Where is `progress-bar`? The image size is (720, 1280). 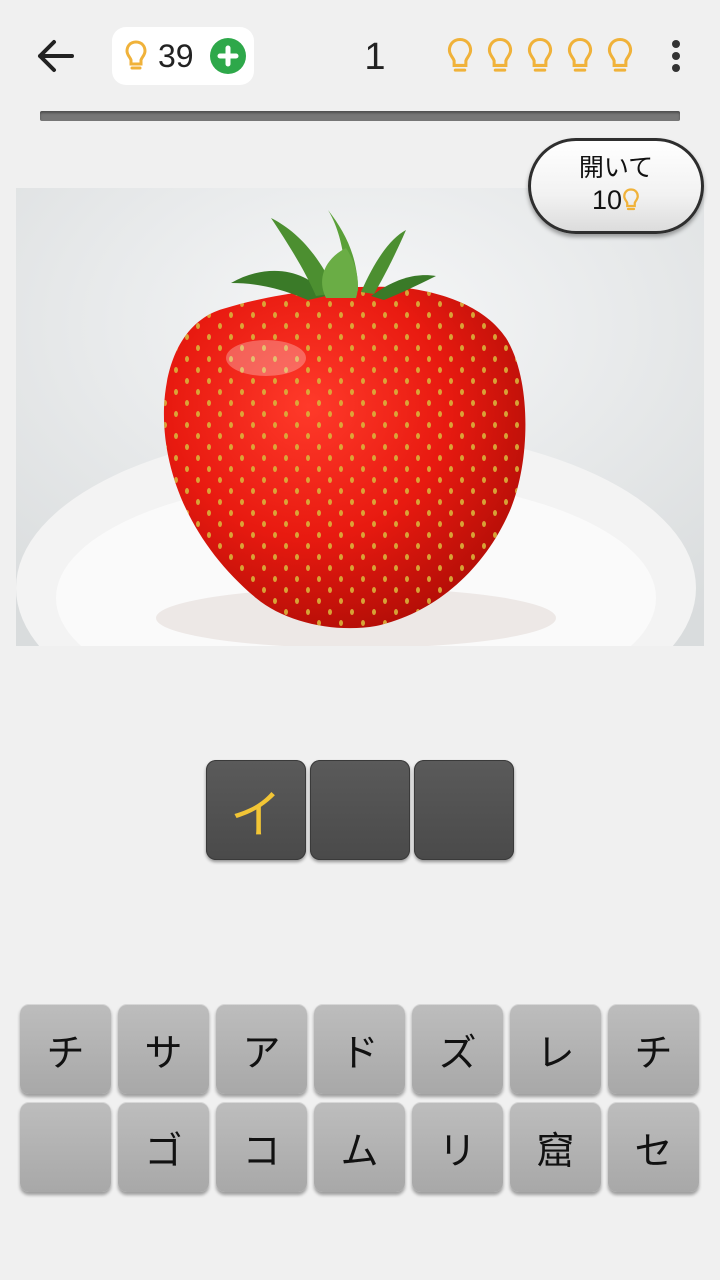
progress-bar is located at coordinates (360, 116).